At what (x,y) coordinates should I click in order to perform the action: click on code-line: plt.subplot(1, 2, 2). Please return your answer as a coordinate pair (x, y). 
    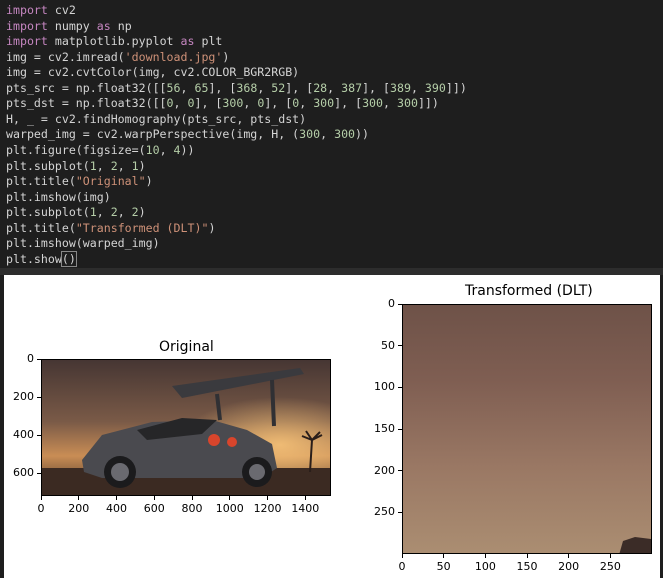
    Looking at the image, I should click on (76, 212).